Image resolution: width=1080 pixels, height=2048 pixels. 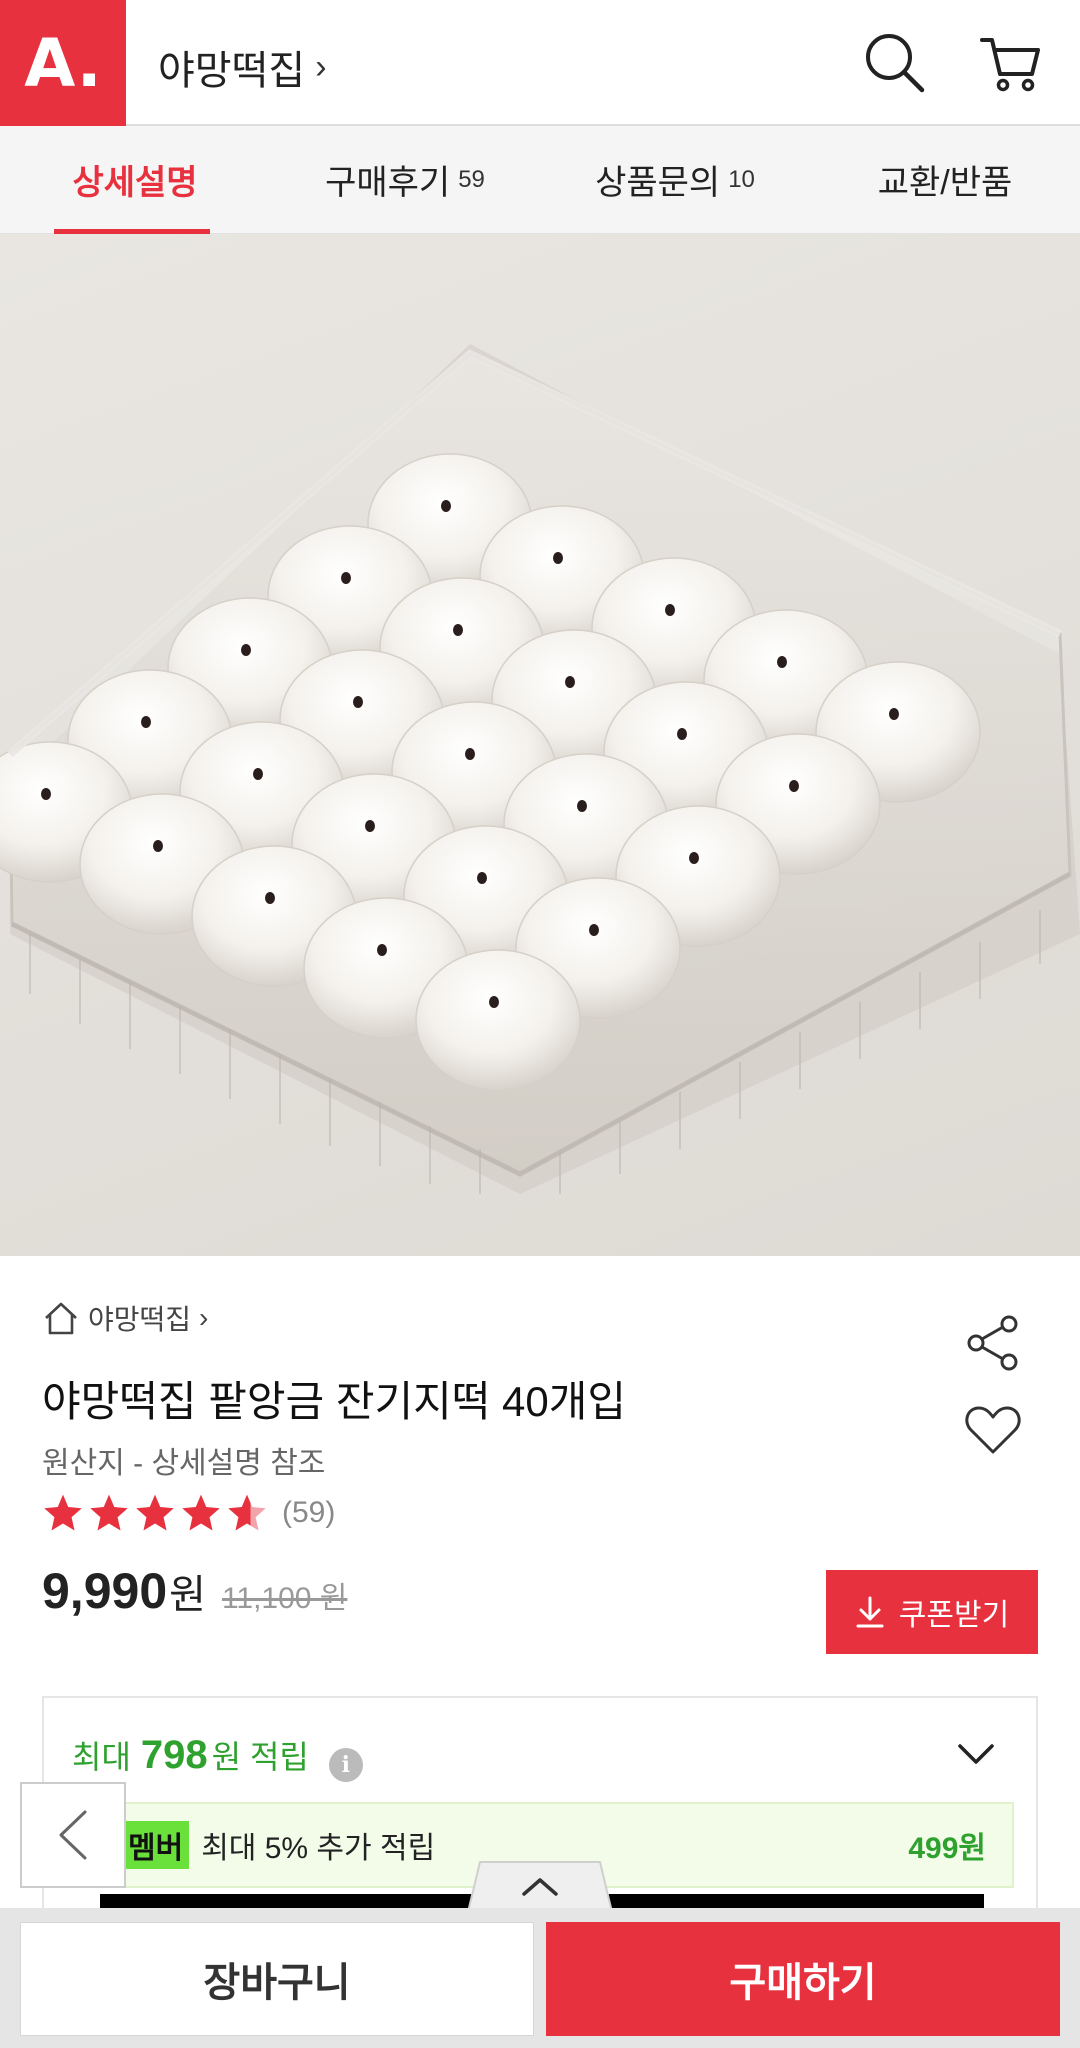 What do you see at coordinates (540, 1886) in the screenshot?
I see `expand-sheet-handle` at bounding box center [540, 1886].